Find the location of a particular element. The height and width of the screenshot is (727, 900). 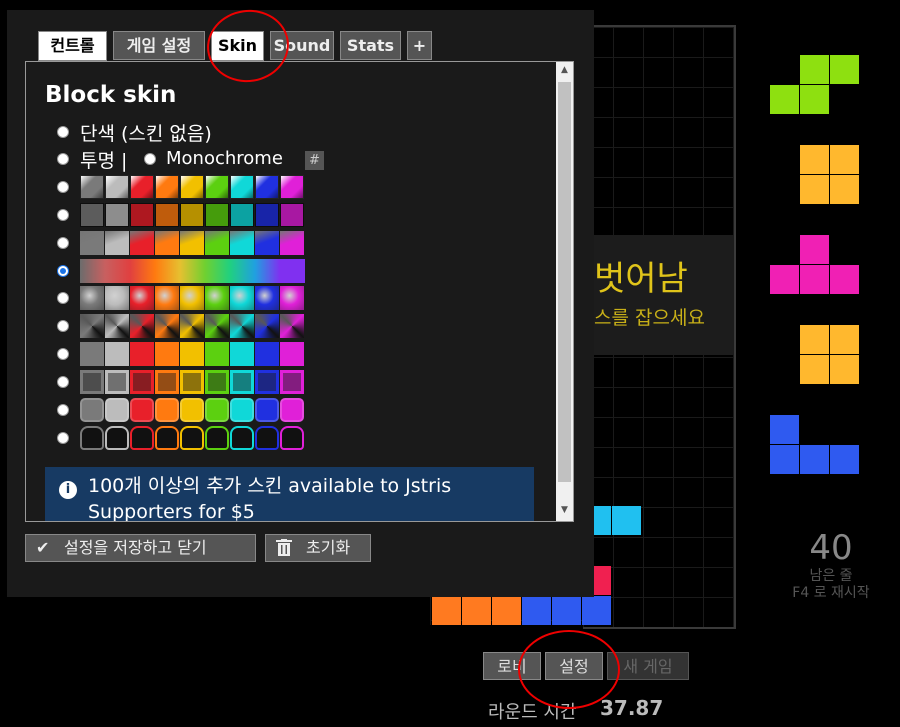

lines-remaining: 40 is located at coordinates (831, 548).